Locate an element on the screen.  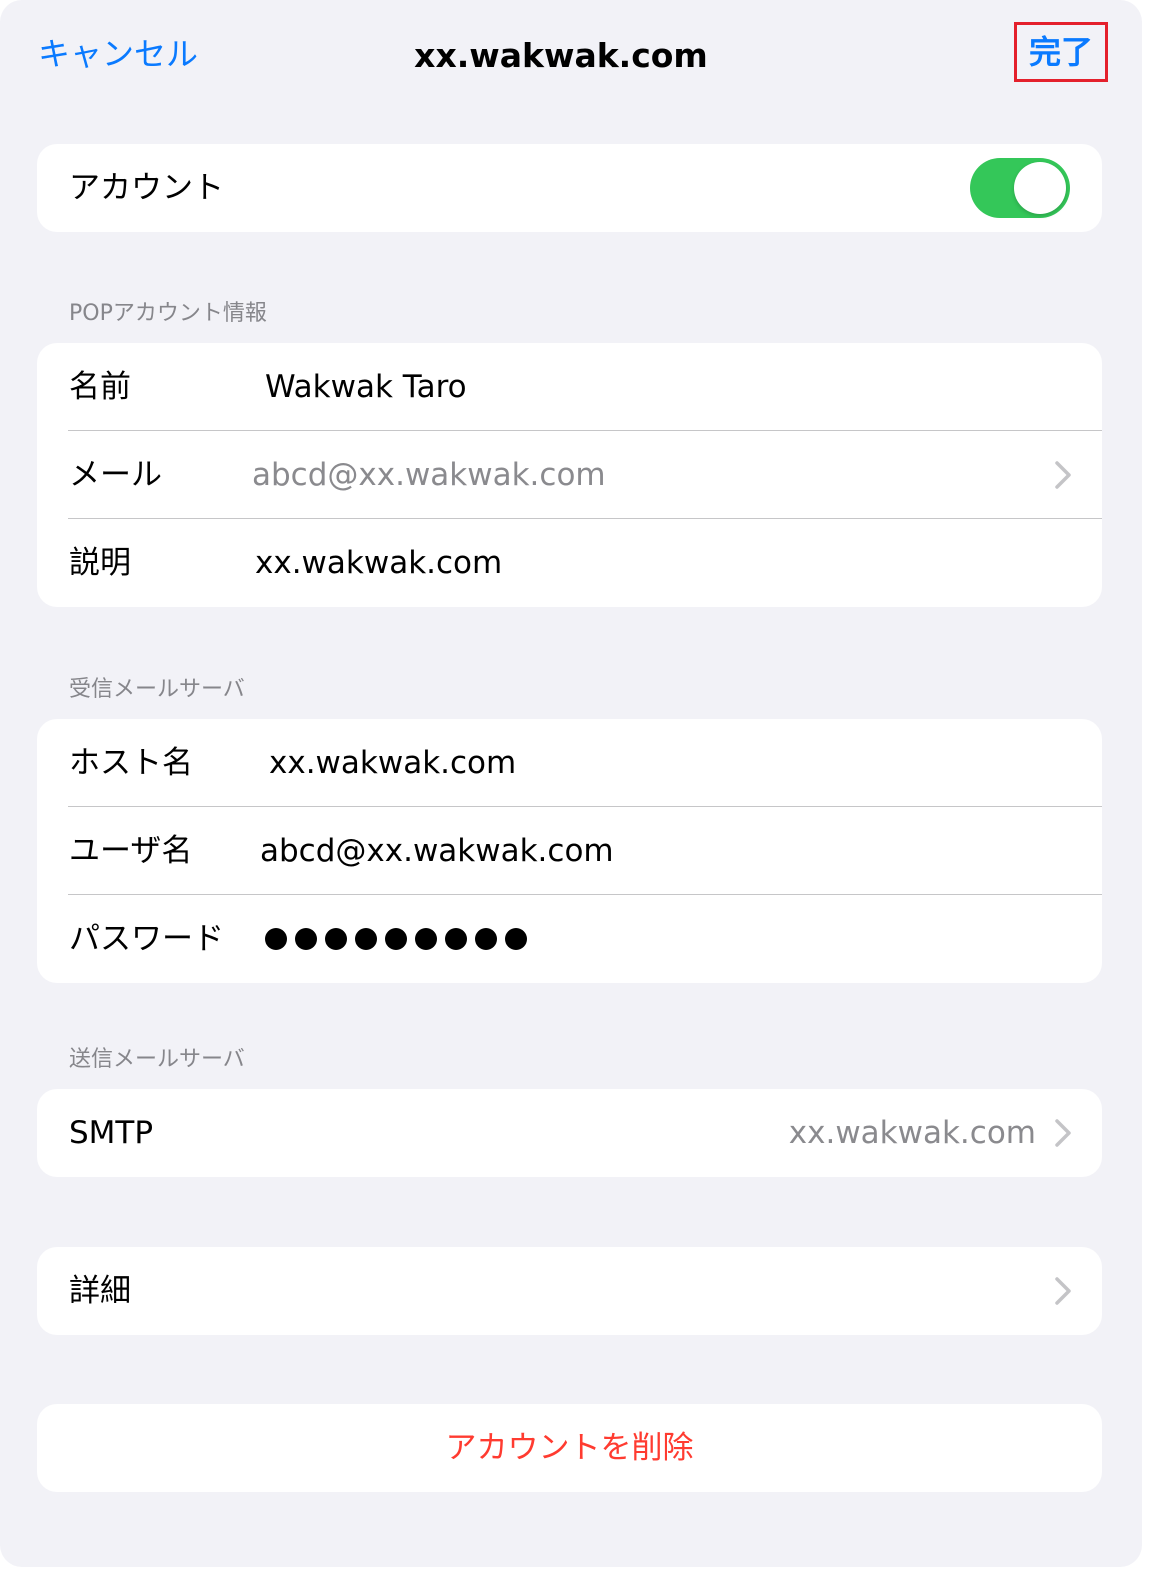
account-group: アカウント is located at coordinates (569, 188).